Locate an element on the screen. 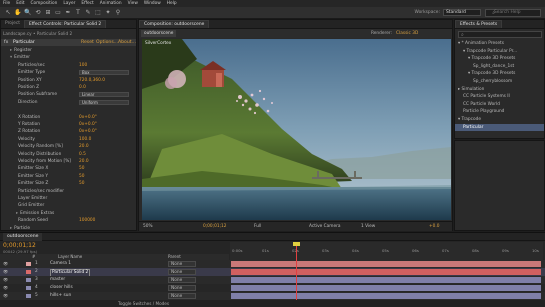 This screenshot has width=545, height=307. view-layout-select: 1 View is located at coordinates (368, 226).